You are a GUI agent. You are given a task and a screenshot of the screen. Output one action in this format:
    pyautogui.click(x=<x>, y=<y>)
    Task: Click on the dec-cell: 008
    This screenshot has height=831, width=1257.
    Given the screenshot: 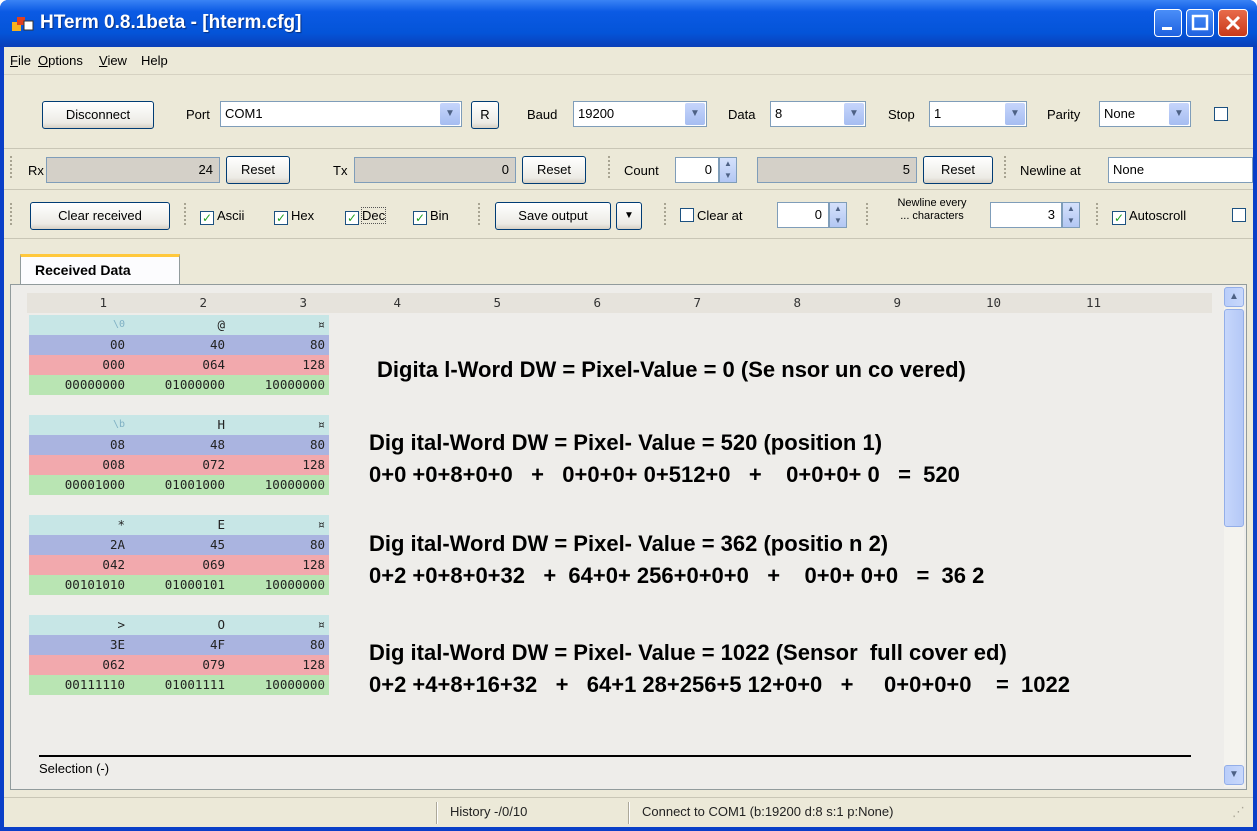 What is the action you would take?
    pyautogui.click(x=79, y=465)
    